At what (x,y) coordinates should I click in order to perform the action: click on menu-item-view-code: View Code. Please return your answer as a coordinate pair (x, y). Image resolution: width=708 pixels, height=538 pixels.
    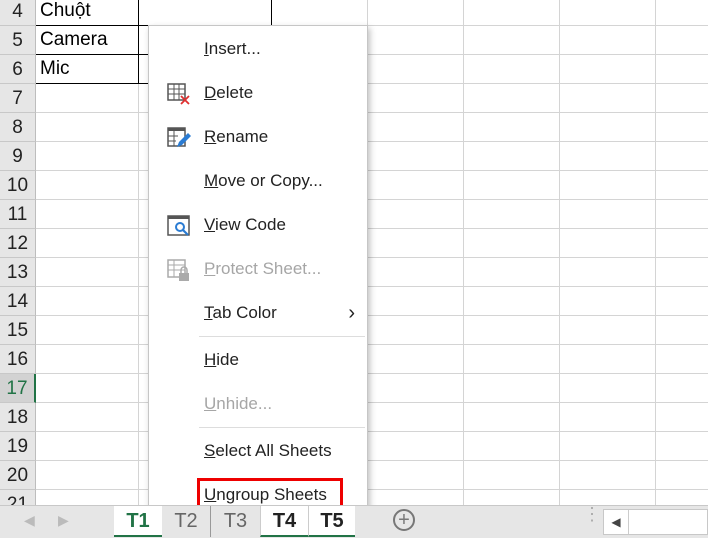
    Looking at the image, I should click on (258, 225).